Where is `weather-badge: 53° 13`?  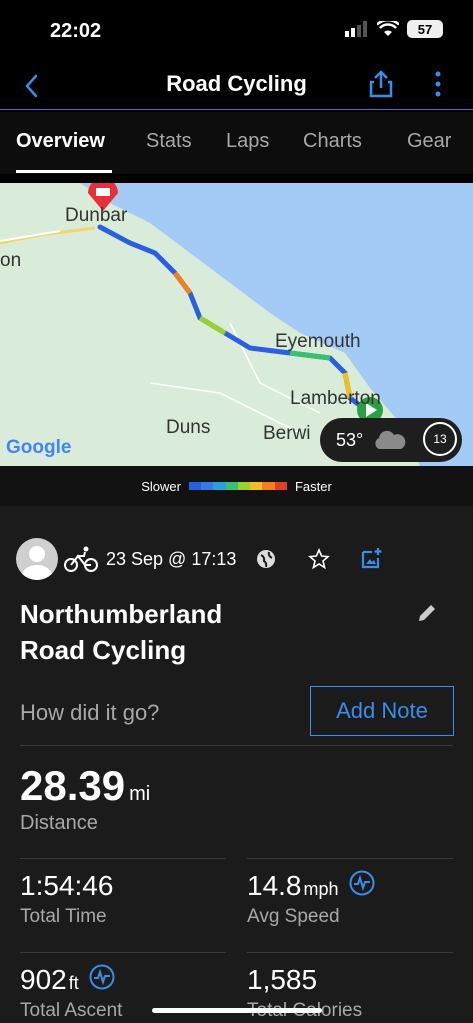
weather-badge: 53° 13 is located at coordinates (391, 440).